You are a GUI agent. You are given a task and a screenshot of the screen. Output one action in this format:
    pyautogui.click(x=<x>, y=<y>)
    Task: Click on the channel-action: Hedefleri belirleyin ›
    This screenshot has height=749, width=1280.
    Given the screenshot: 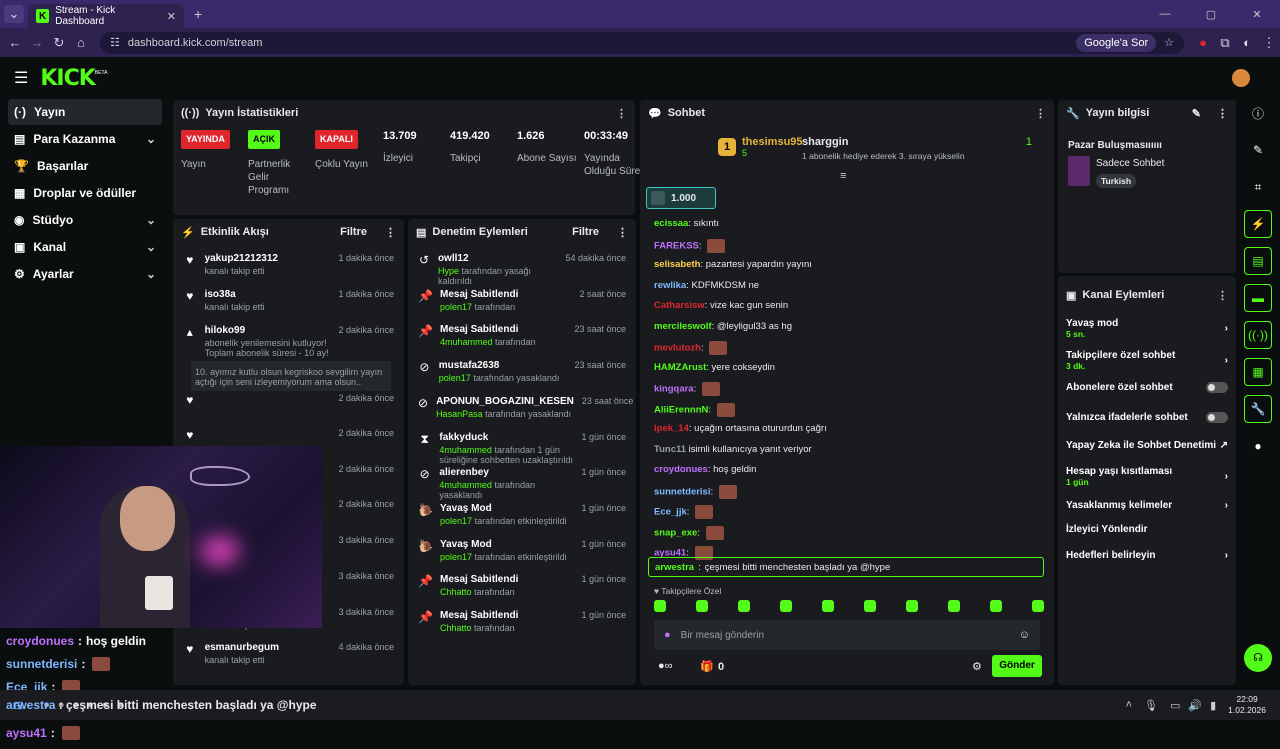 What is the action you would take?
    pyautogui.click(x=1147, y=555)
    